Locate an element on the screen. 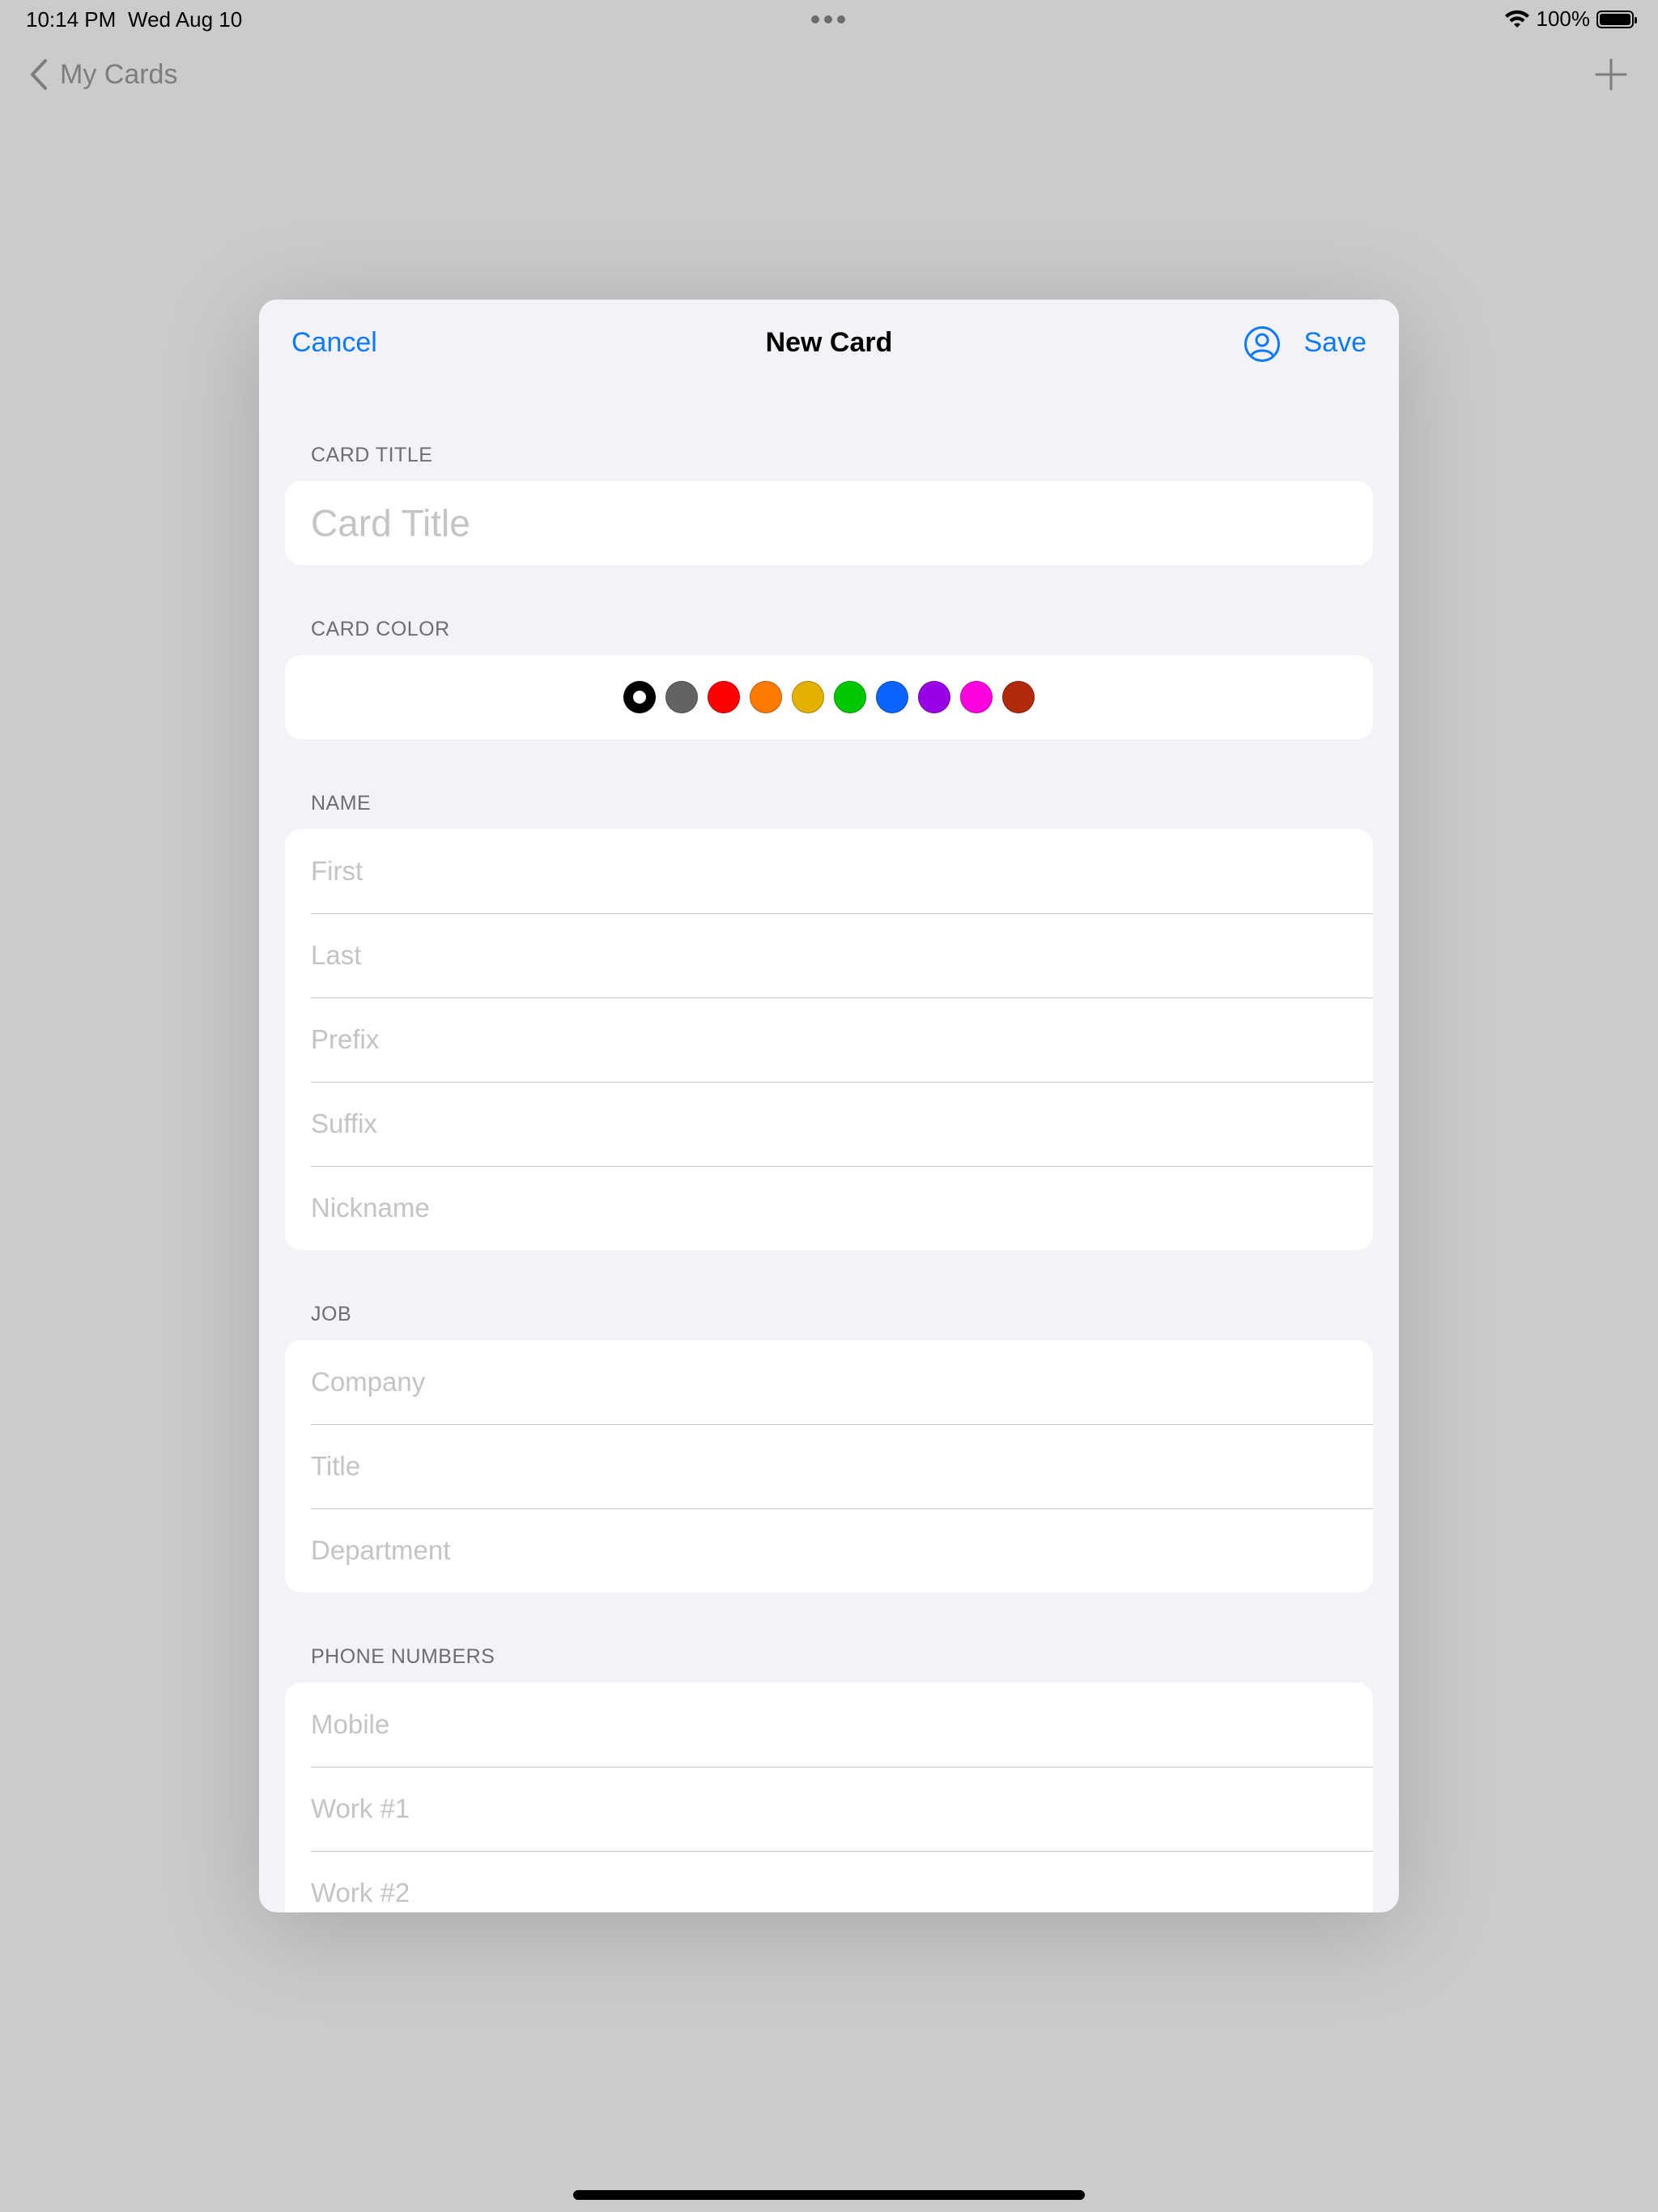  section-label-card-title: CARD TITLE is located at coordinates (372, 455).